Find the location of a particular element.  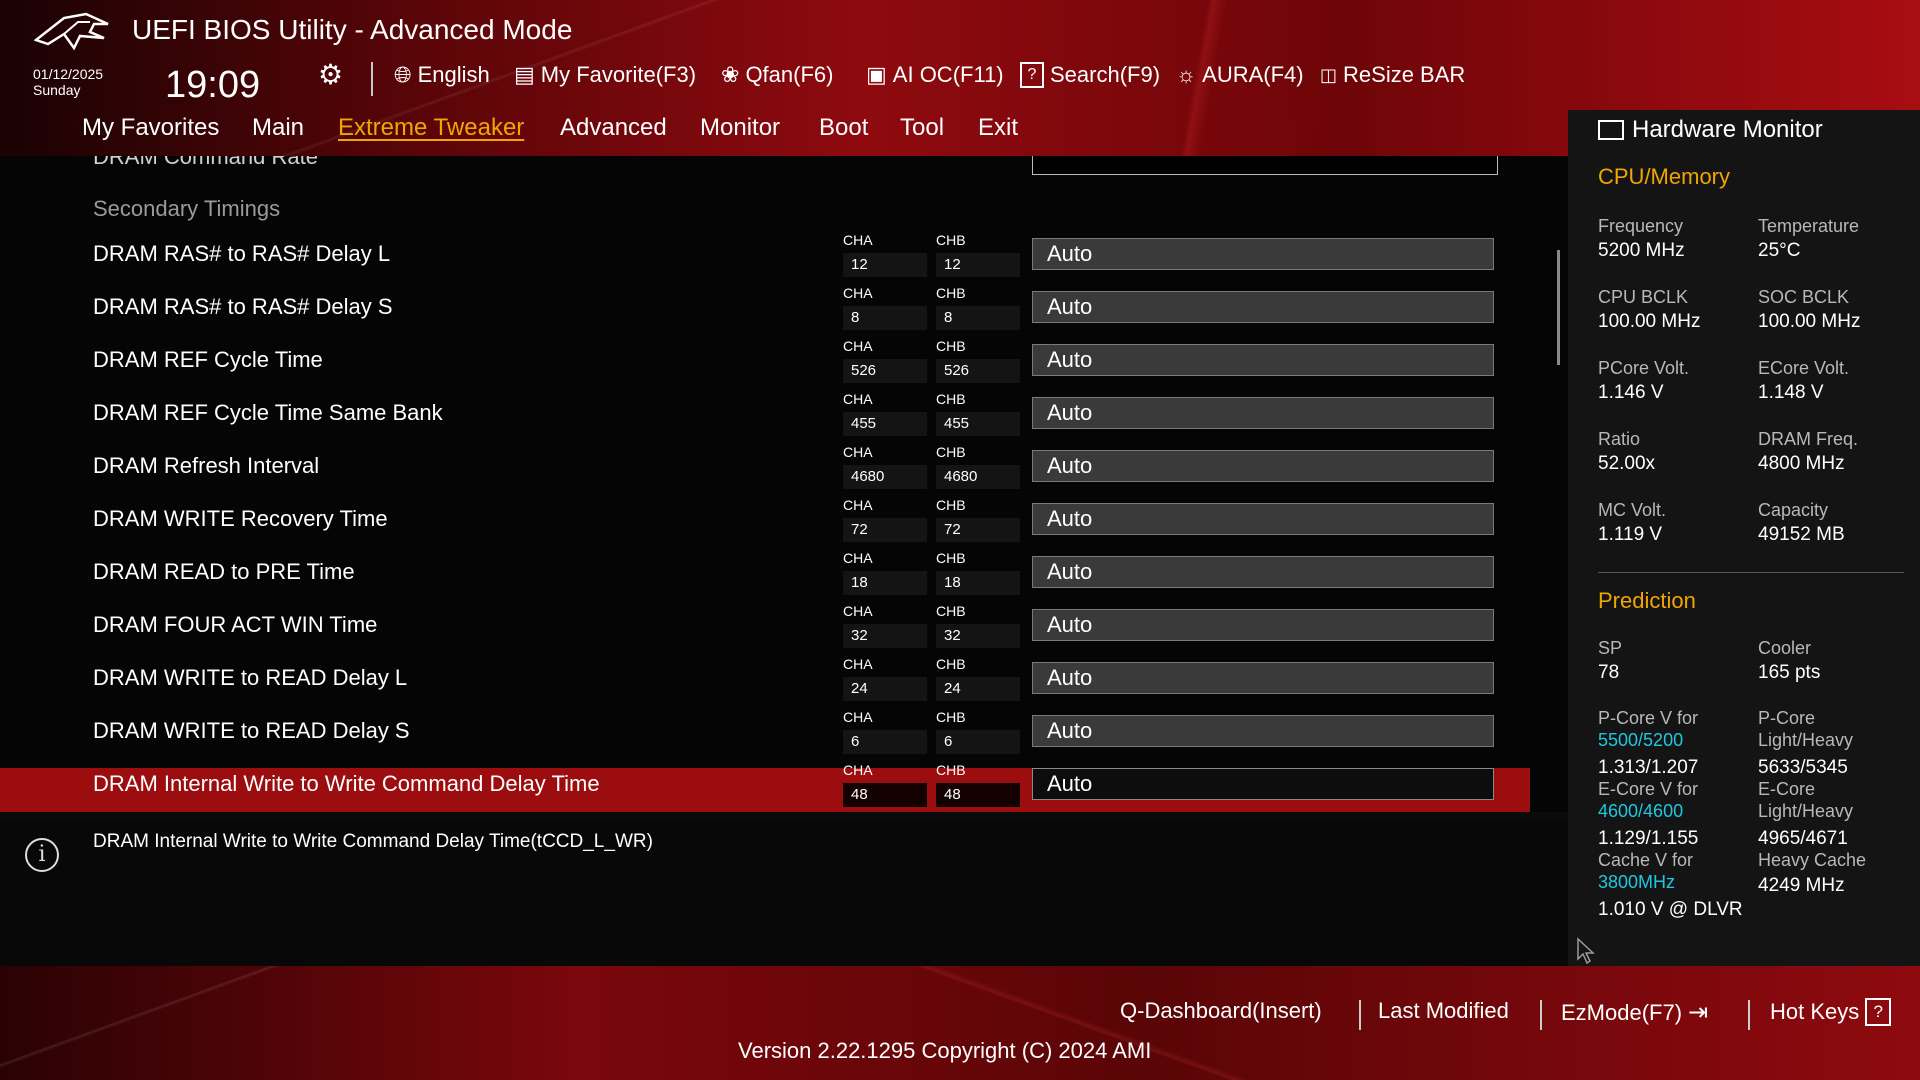

timing-row: DRAM WRITE to READ Delay L CHA CHB 24 24 Auto is located at coordinates (765, 682).